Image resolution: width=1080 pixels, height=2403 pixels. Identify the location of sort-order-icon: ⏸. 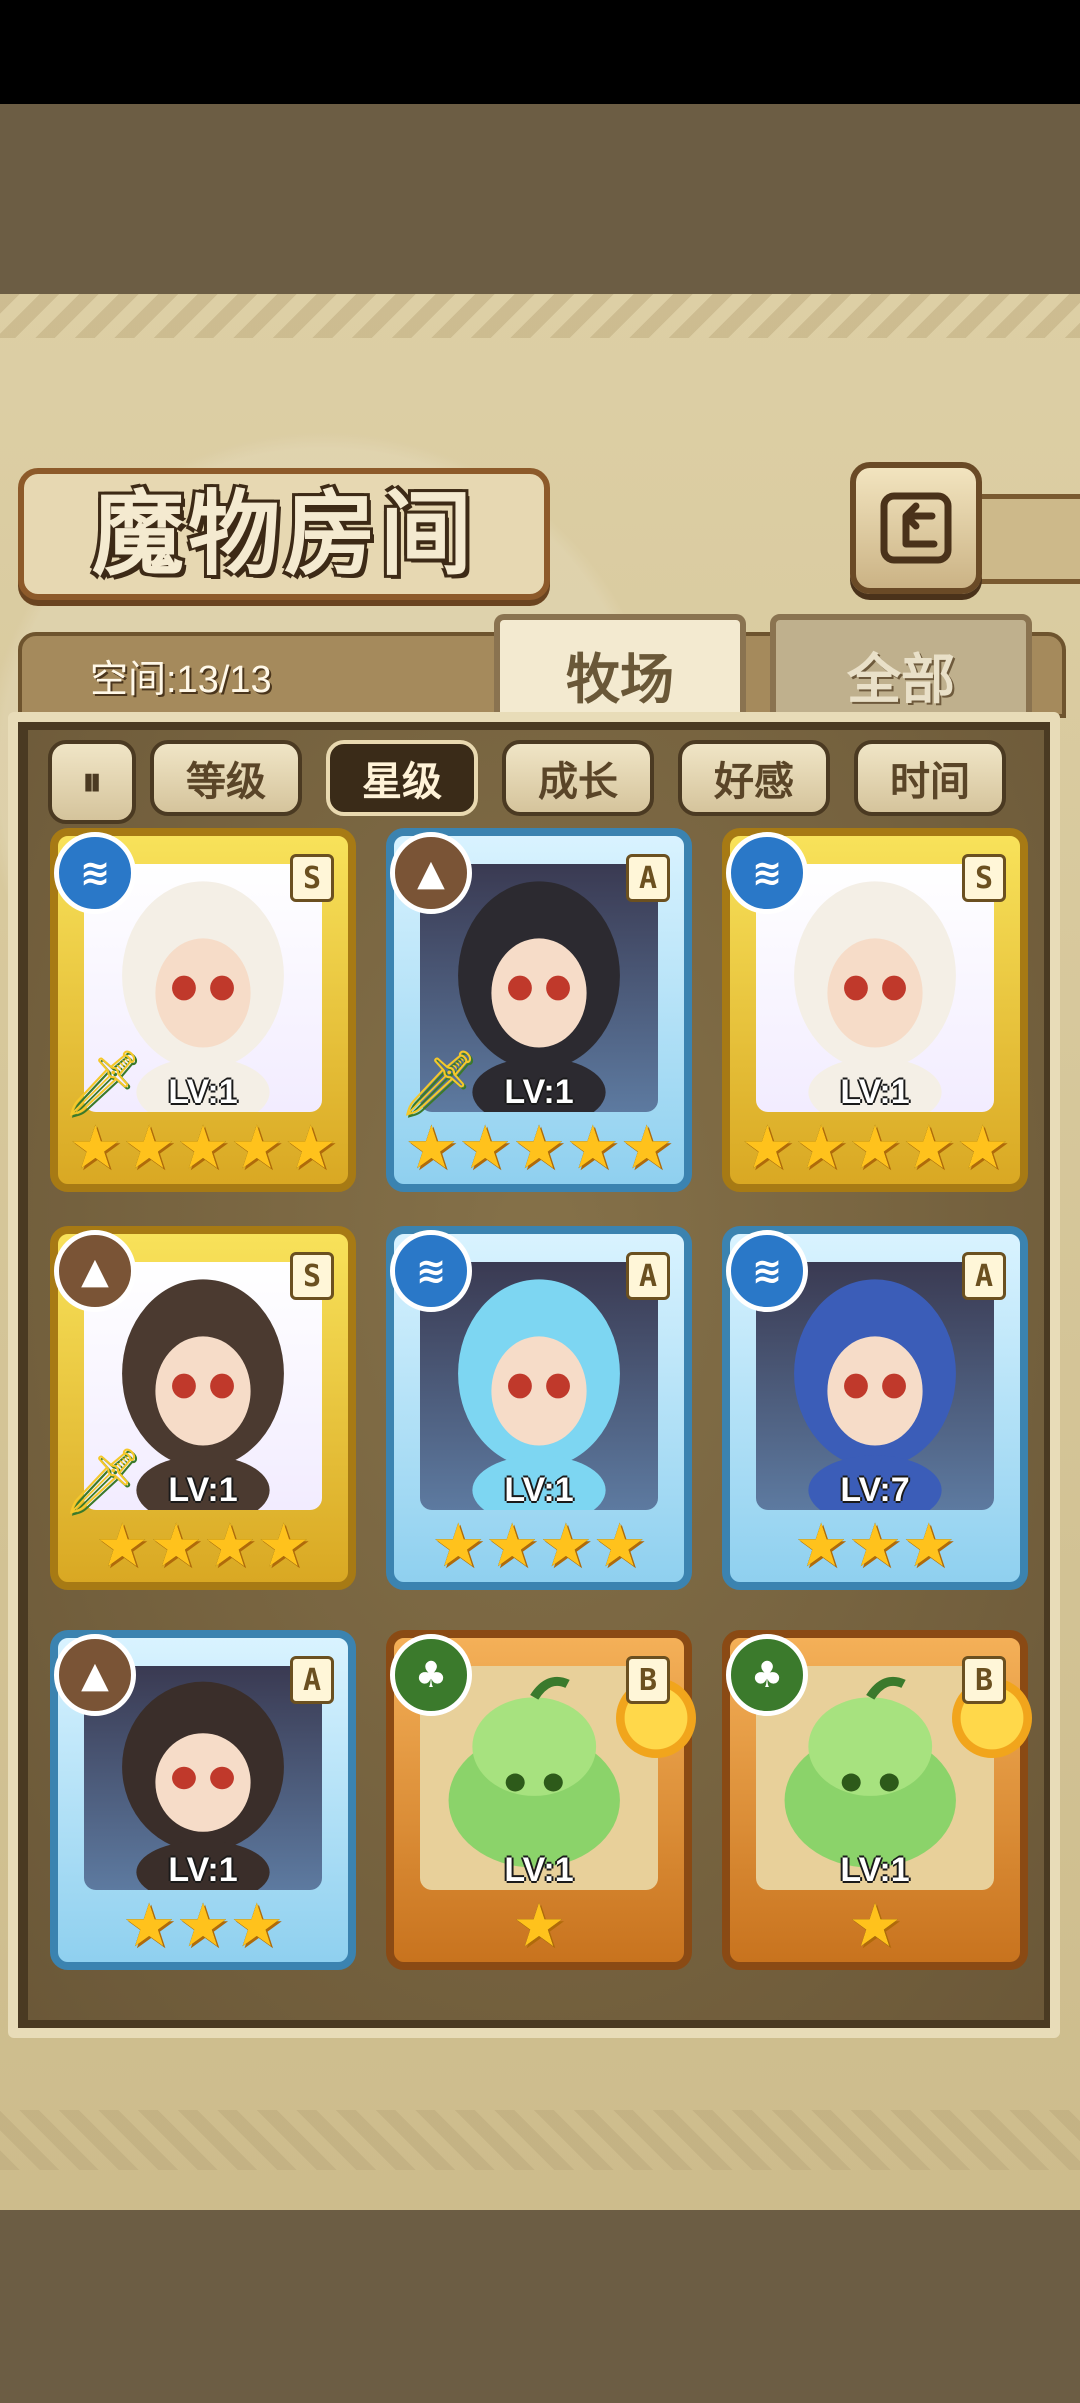
(92, 782).